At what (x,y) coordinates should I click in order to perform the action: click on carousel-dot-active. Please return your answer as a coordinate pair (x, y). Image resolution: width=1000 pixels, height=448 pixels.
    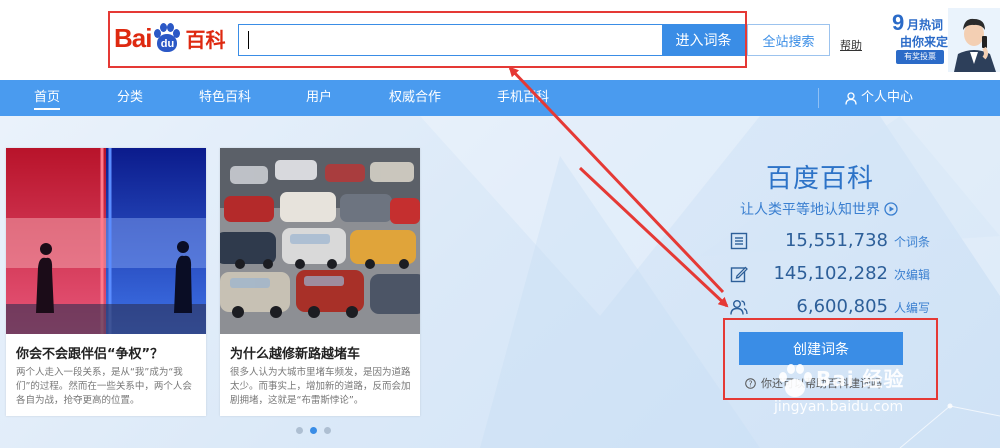
    Looking at the image, I should click on (313, 430).